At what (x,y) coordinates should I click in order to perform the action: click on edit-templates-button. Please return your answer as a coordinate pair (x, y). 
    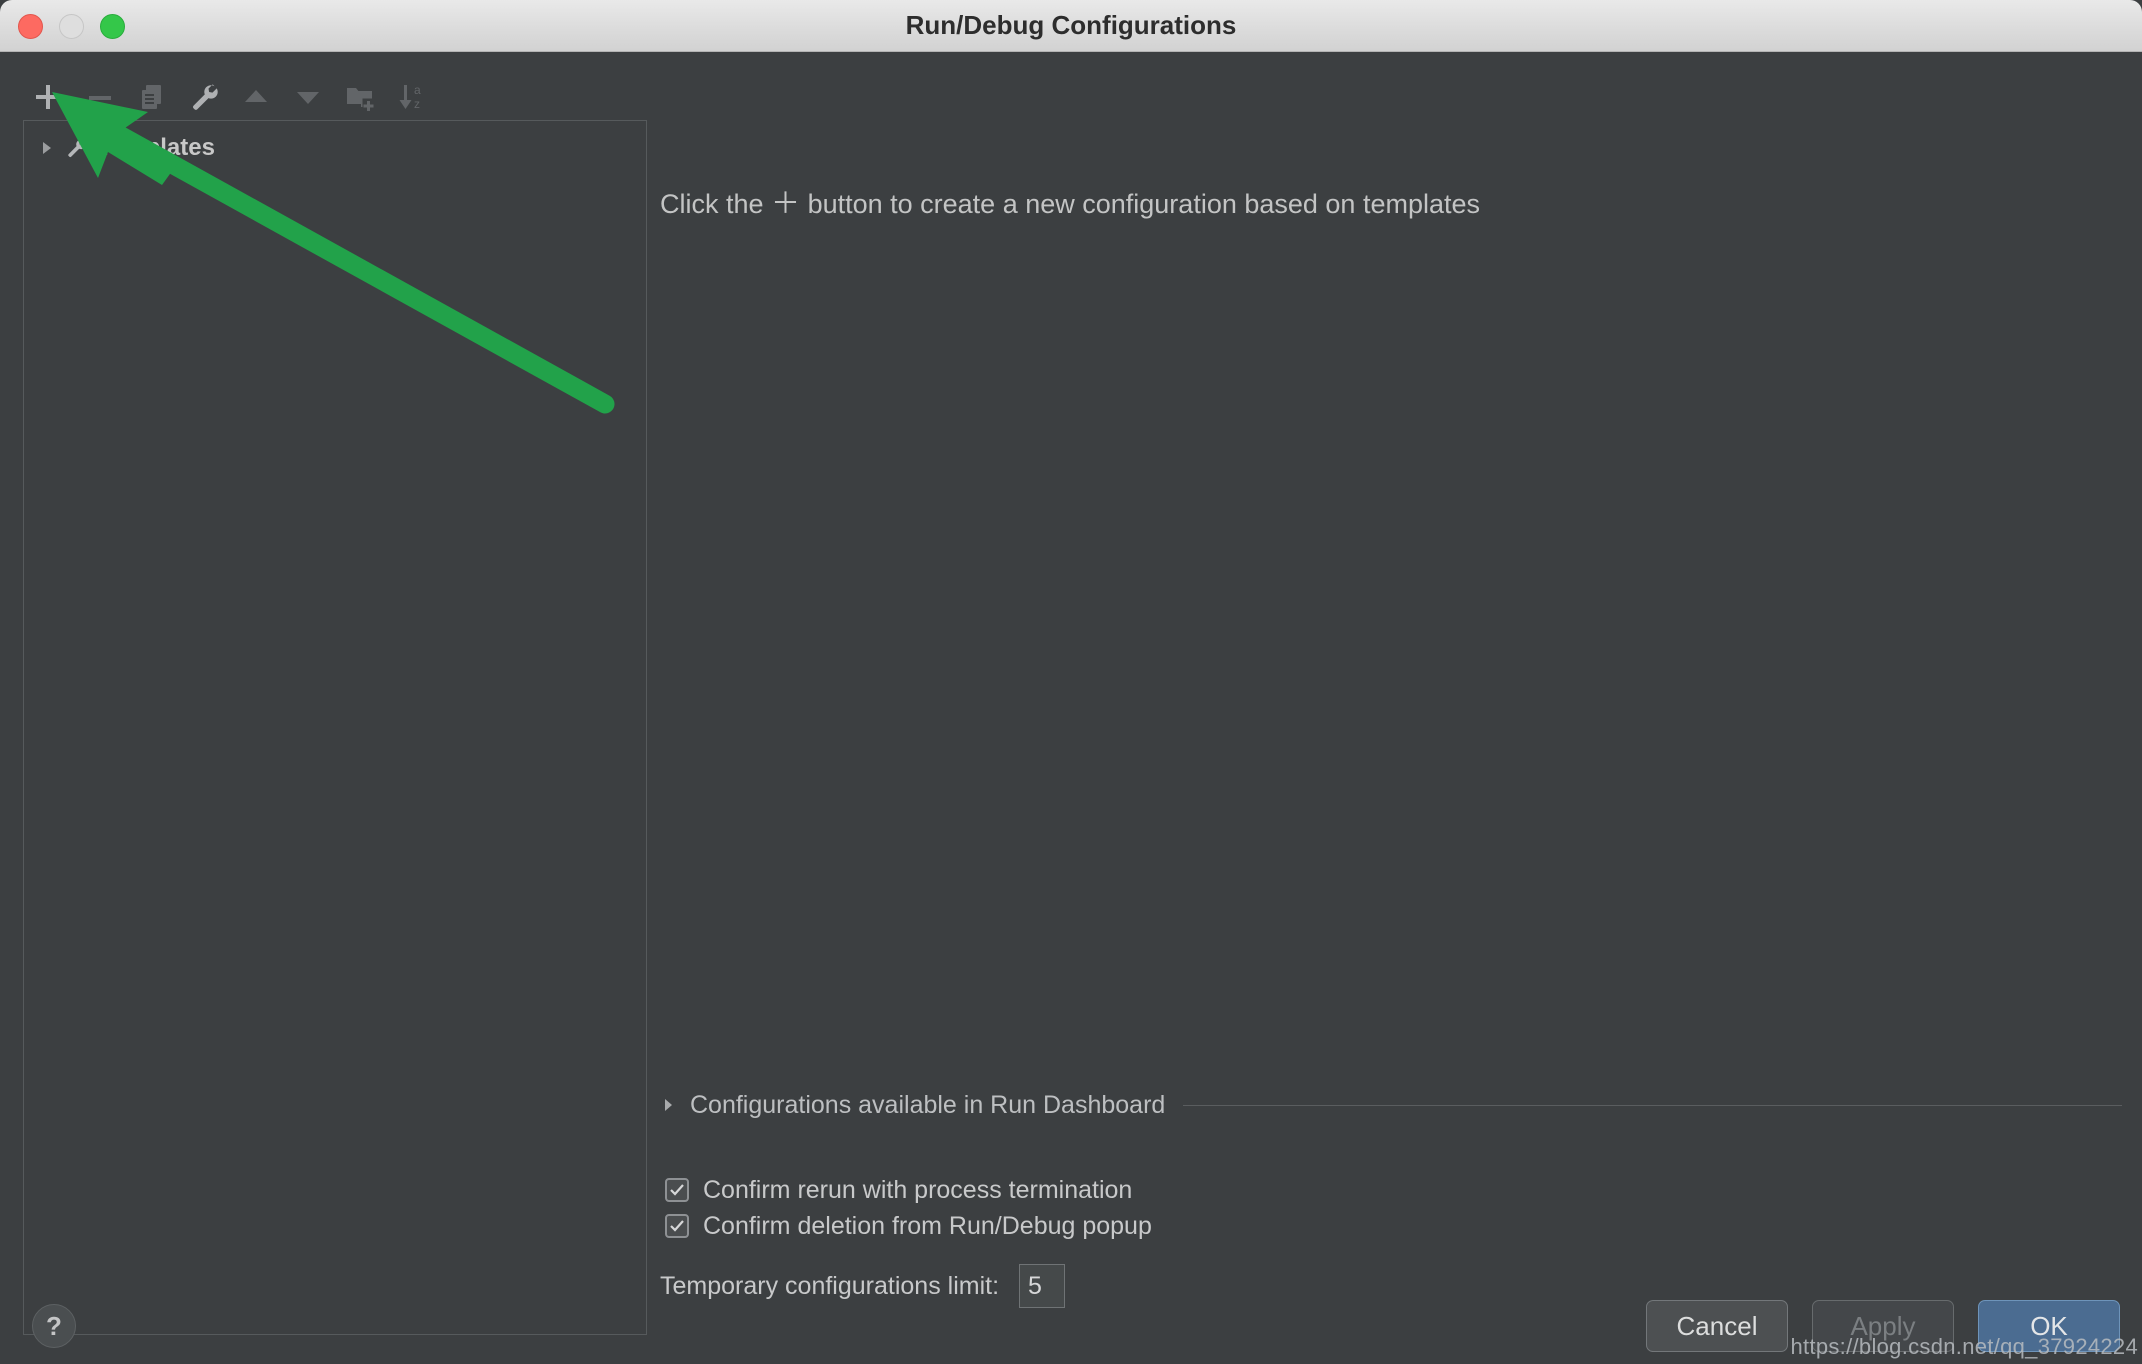
    Looking at the image, I should click on (204, 97).